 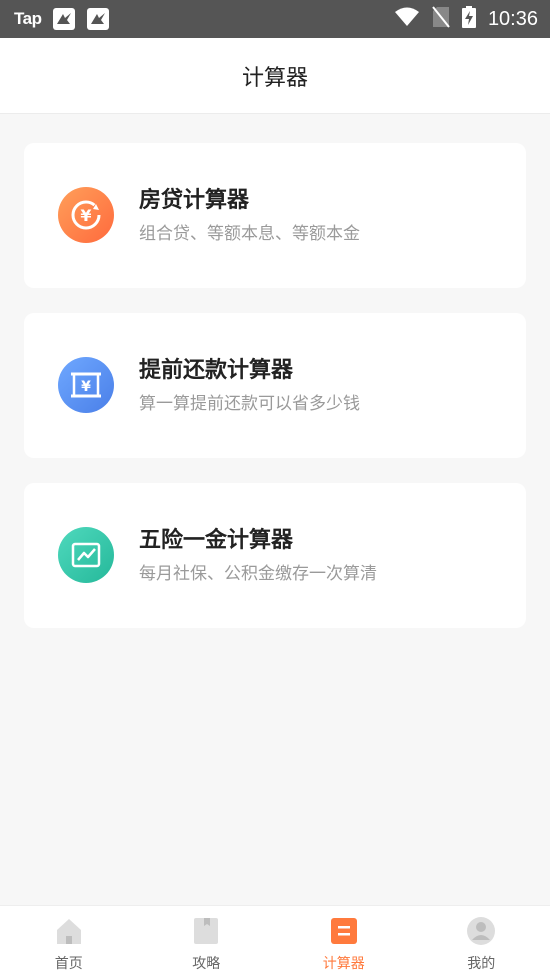 I want to click on yuan-refresh-icon: ¥, so click(x=86, y=215).